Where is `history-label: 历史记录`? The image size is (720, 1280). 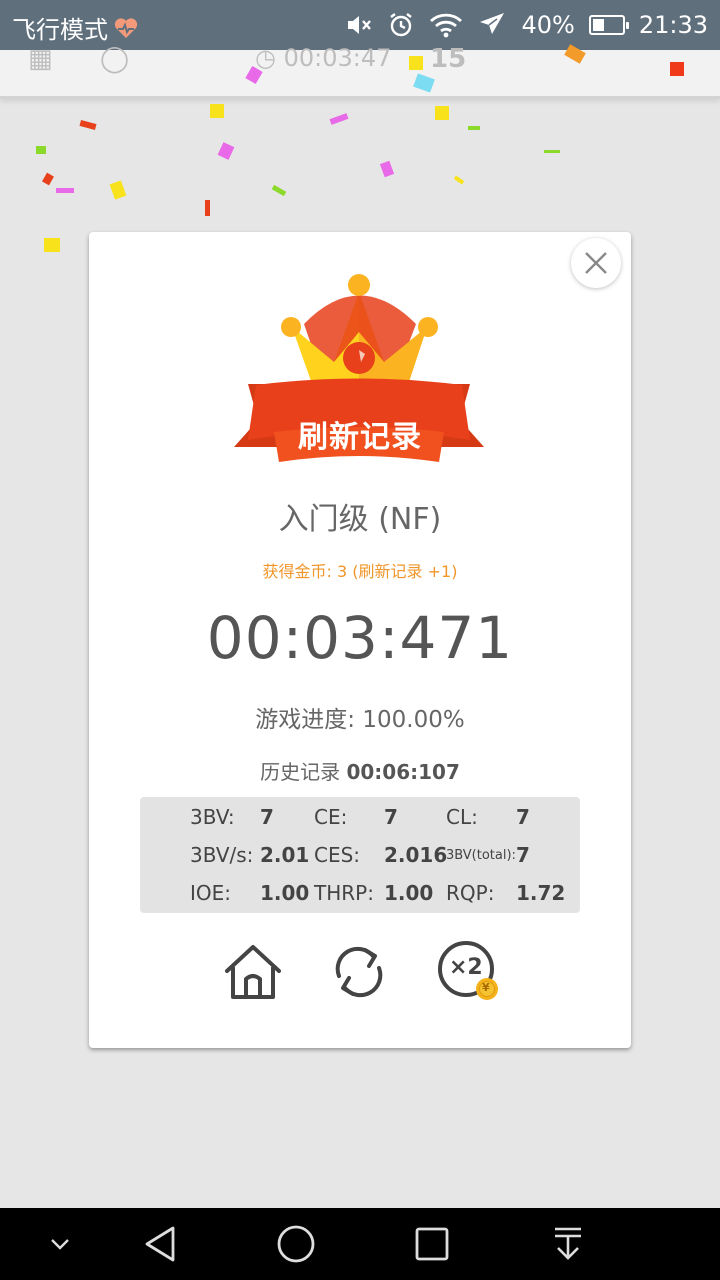 history-label: 历史记录 is located at coordinates (300, 772).